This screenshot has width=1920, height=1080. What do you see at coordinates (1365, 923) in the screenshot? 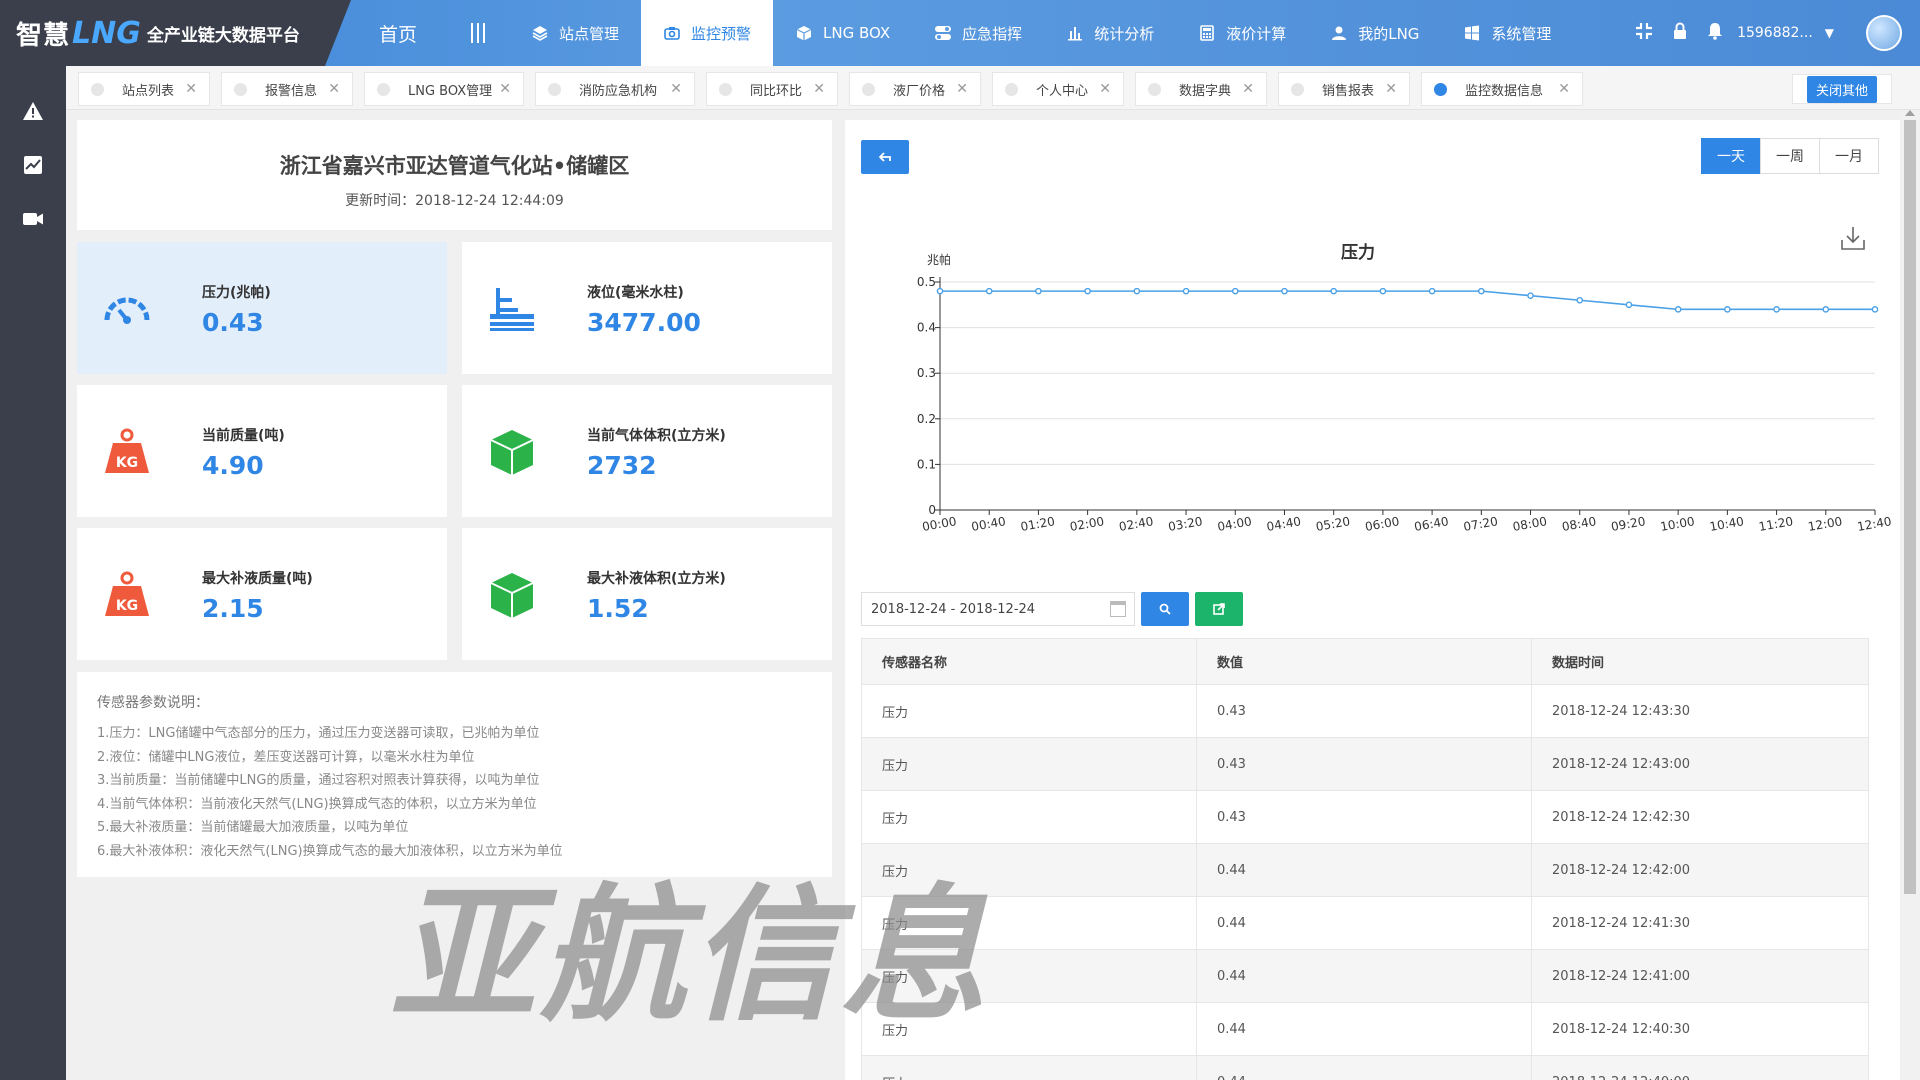
I see `table-row: 压力 0.44 2018-12-24 12:41:30` at bounding box center [1365, 923].